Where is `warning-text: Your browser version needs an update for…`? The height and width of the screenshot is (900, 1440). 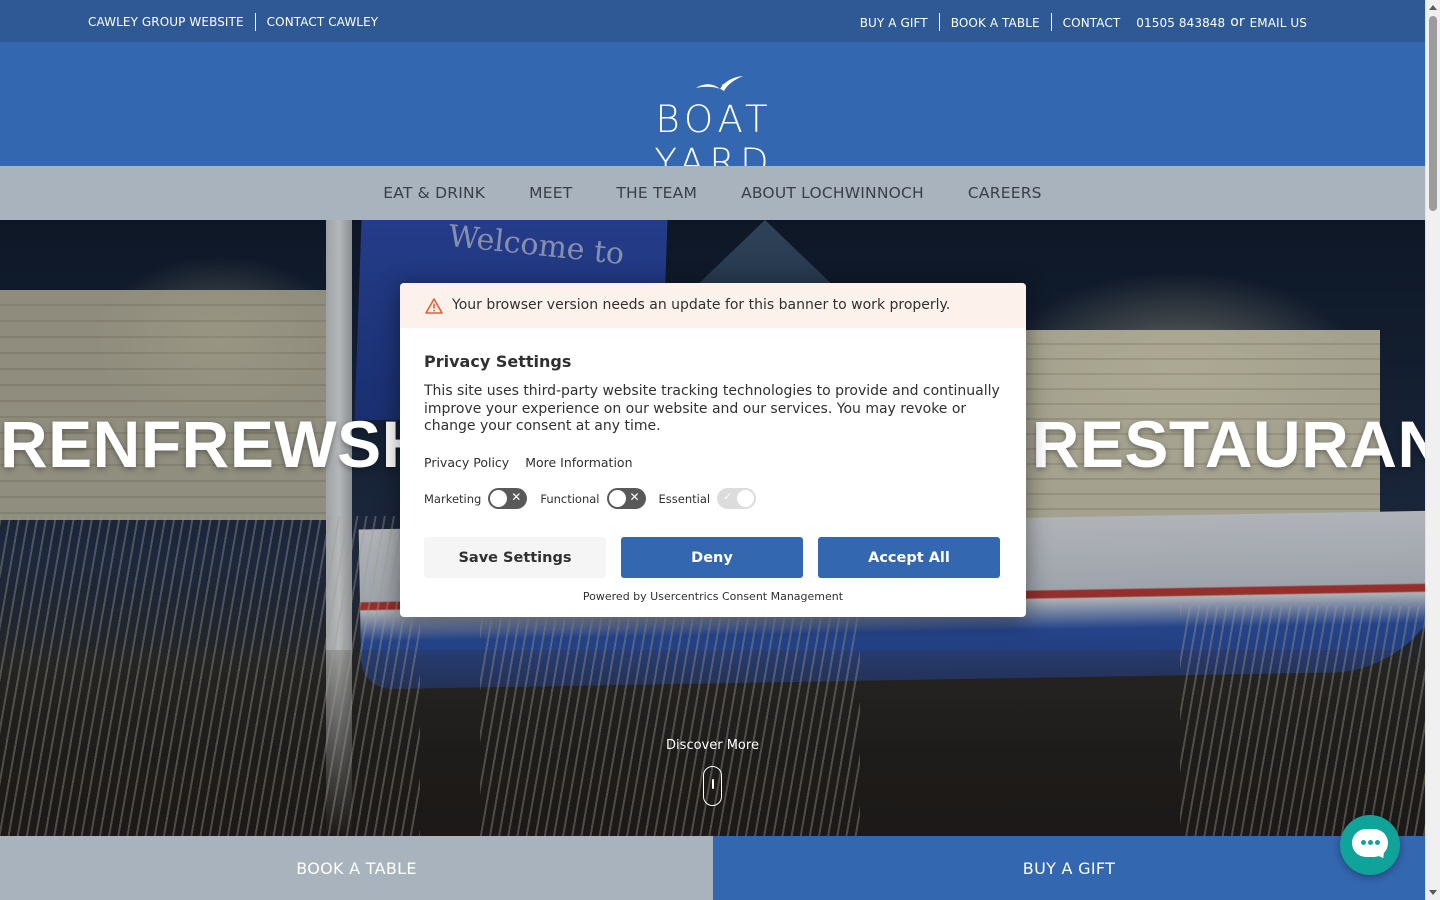 warning-text: Your browser version needs an update for… is located at coordinates (701, 305).